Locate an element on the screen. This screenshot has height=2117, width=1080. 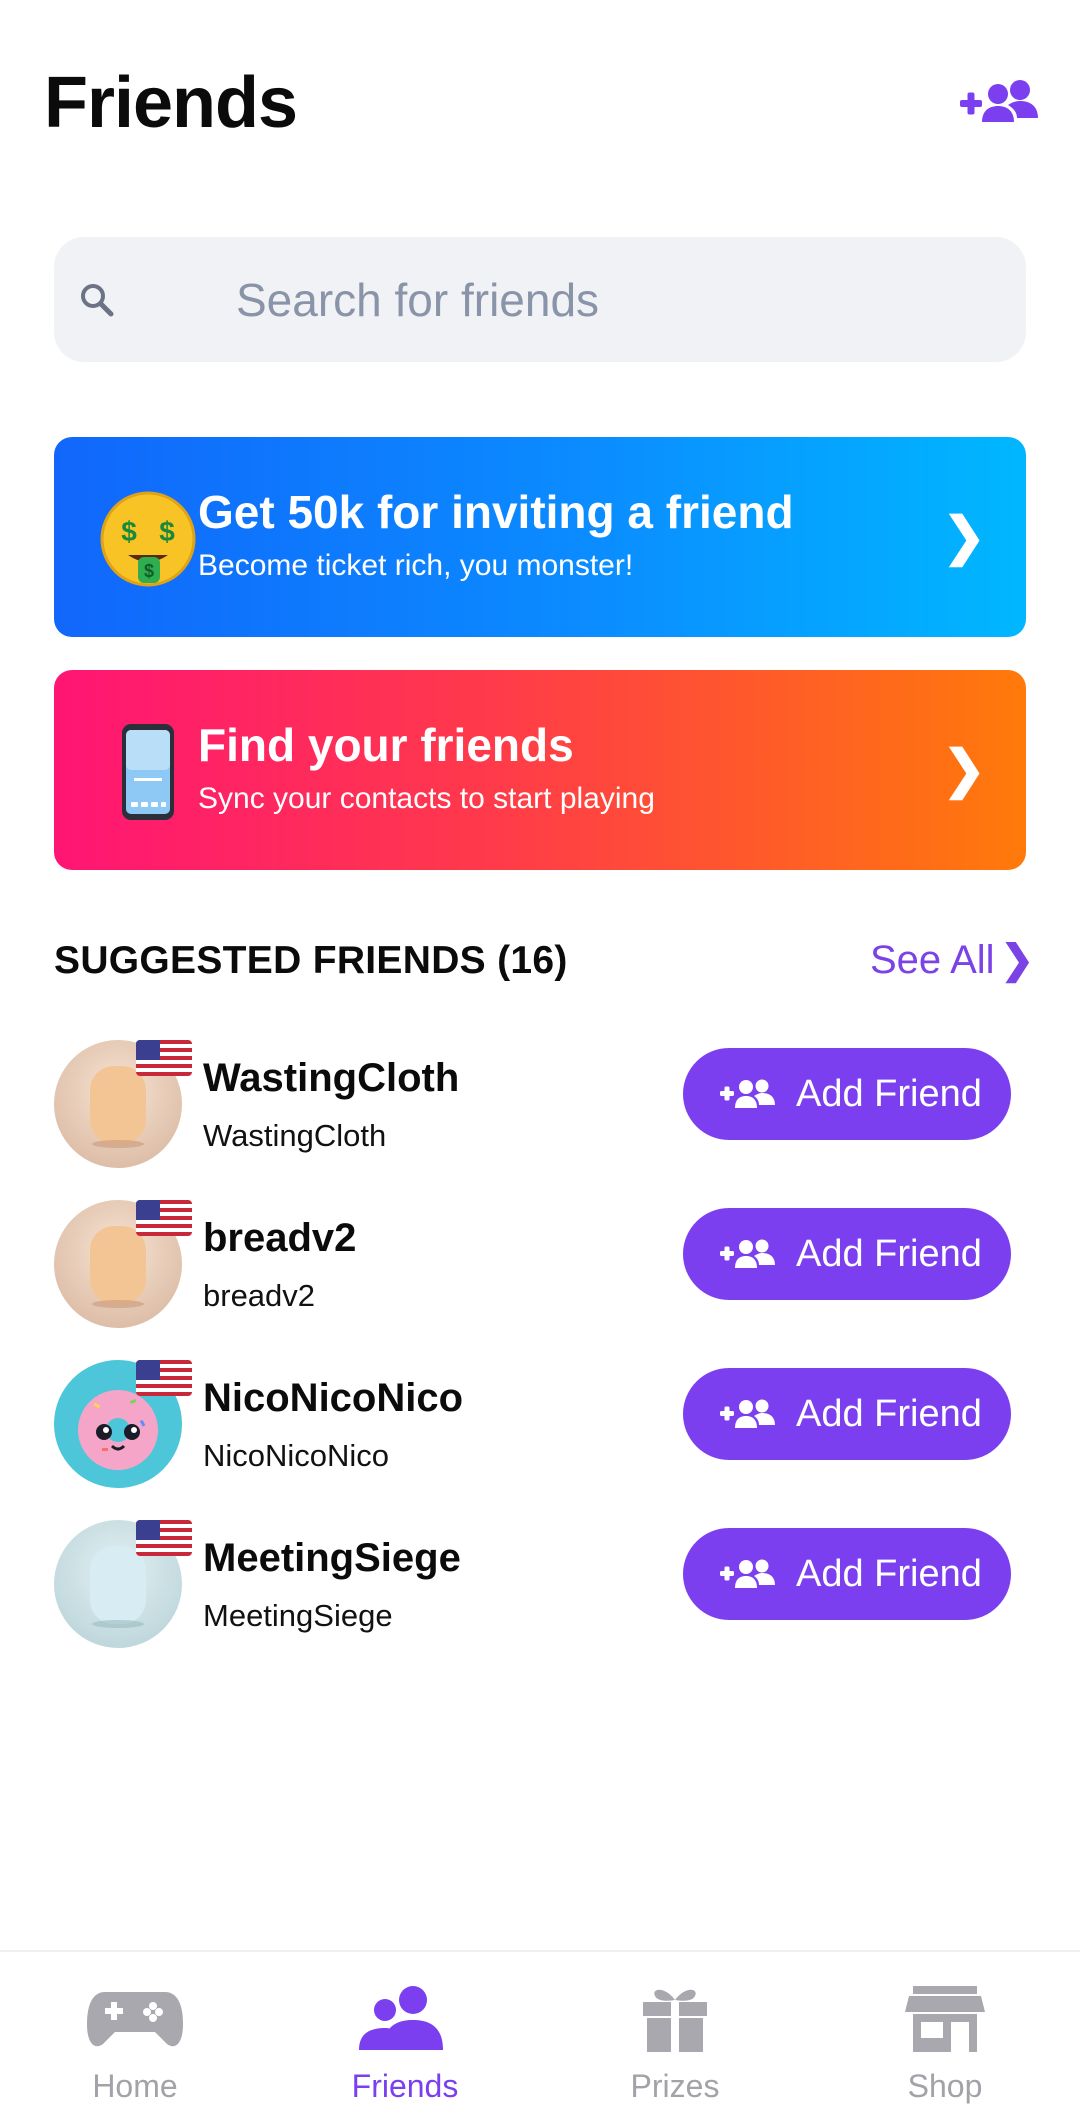
friend-handle: breadv2 is located at coordinates (259, 1295).